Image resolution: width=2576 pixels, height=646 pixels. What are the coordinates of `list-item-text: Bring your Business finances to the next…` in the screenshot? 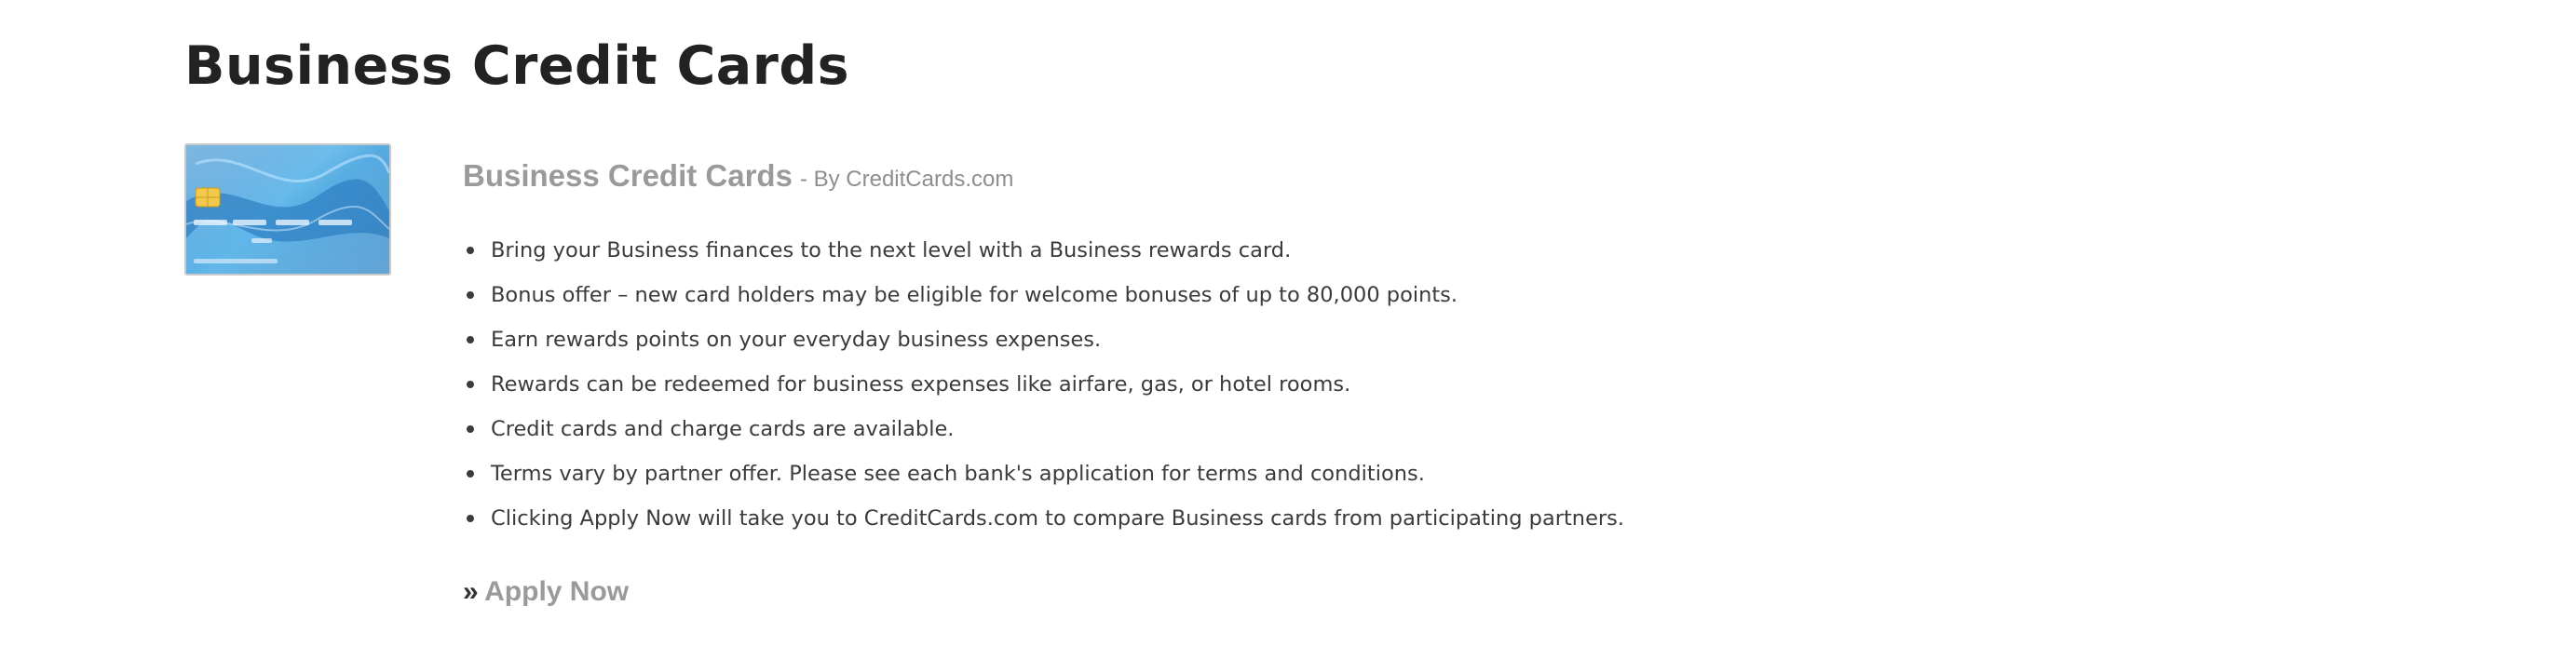 It's located at (891, 250).